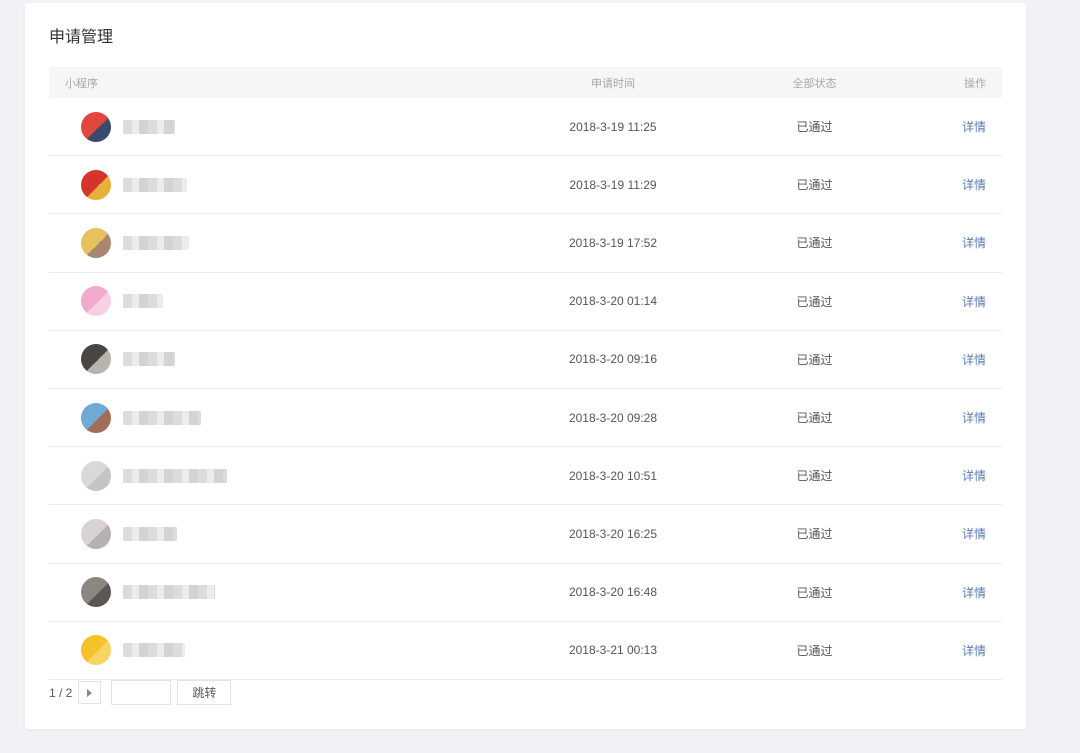  What do you see at coordinates (525, 127) in the screenshot?
I see `table-row: 2018-3-19 11:25 已通过 详情` at bounding box center [525, 127].